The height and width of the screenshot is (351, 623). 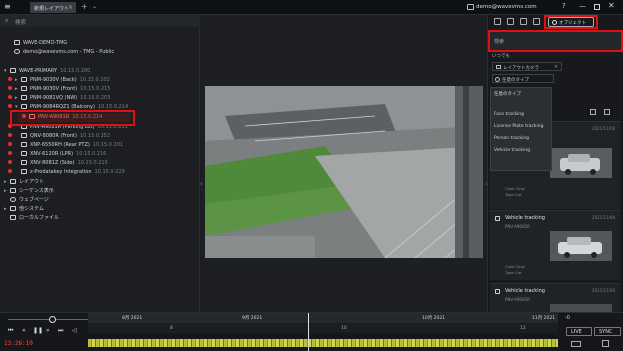 I want to click on server-icon, so click(x=13, y=70).